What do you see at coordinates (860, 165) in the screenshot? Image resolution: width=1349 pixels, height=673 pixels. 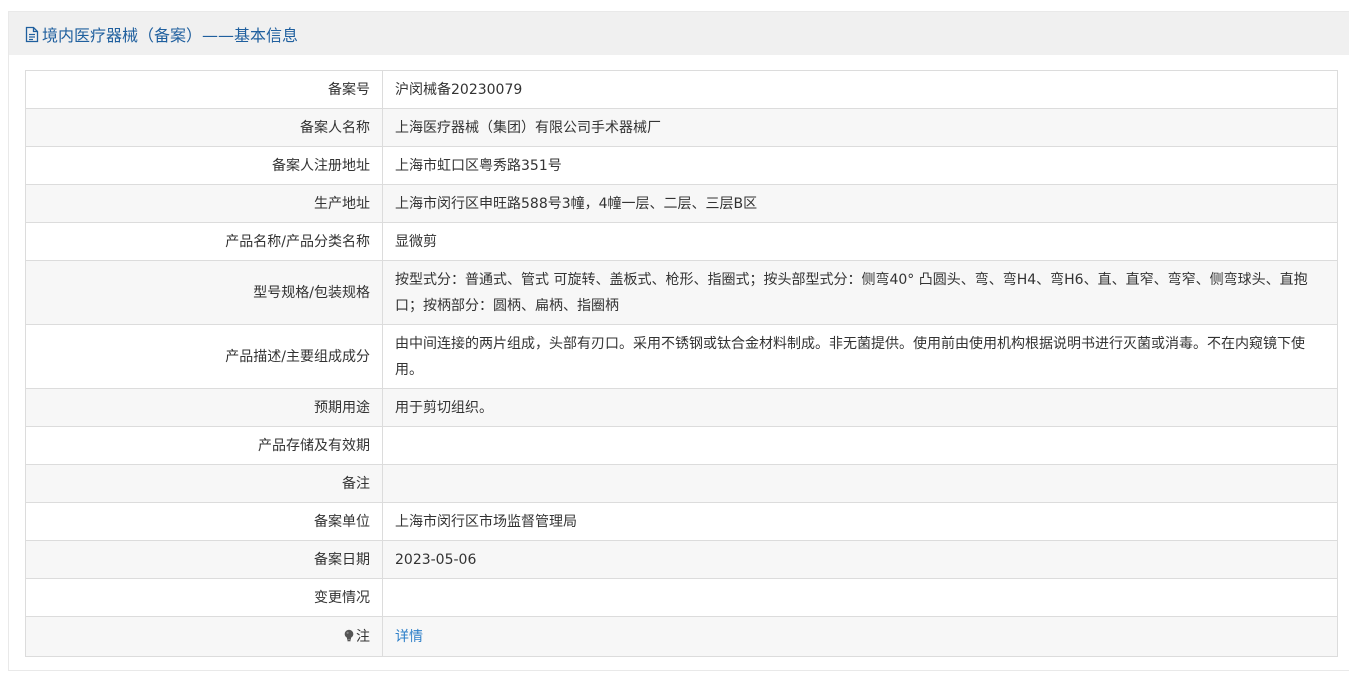 I see `row-value: 上海市虹口区粤秀路351号` at bounding box center [860, 165].